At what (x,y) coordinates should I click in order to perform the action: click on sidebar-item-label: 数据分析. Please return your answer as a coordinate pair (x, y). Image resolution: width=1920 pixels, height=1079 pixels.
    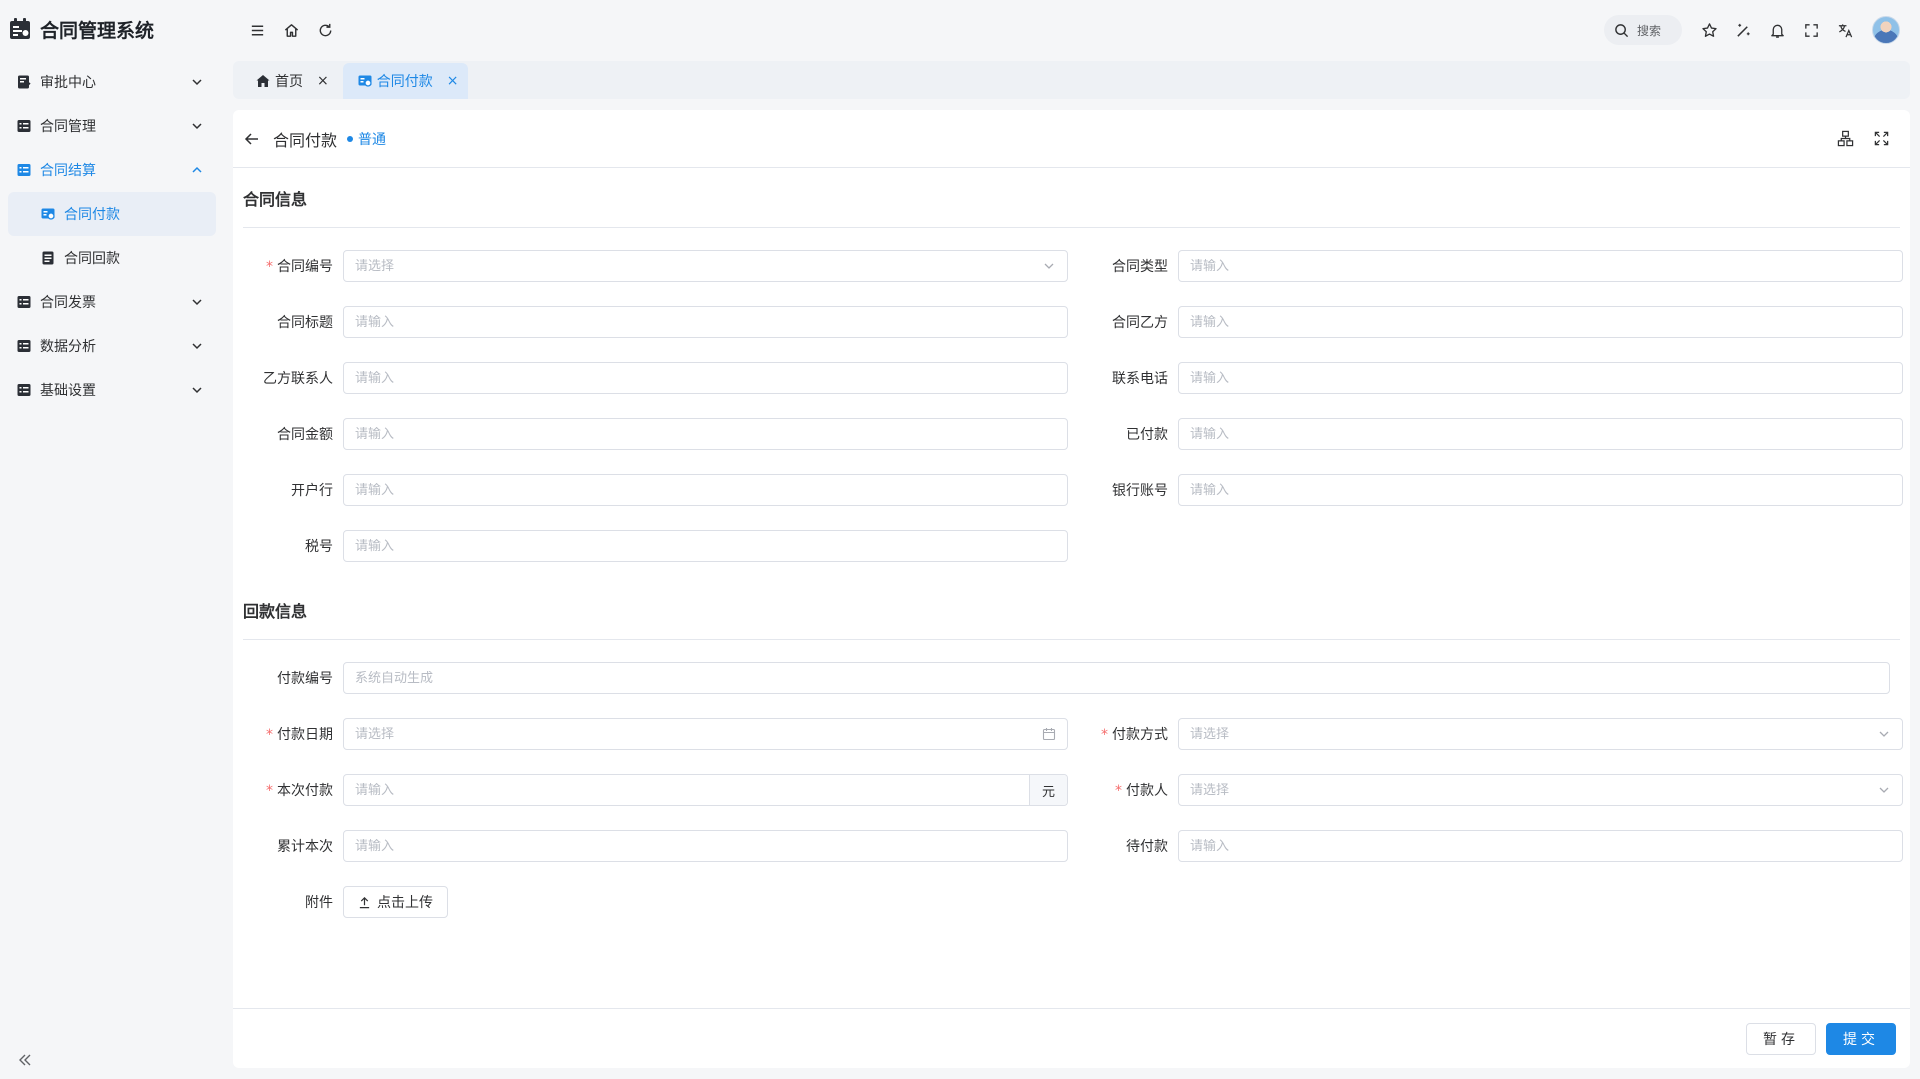
    Looking at the image, I should click on (68, 347).